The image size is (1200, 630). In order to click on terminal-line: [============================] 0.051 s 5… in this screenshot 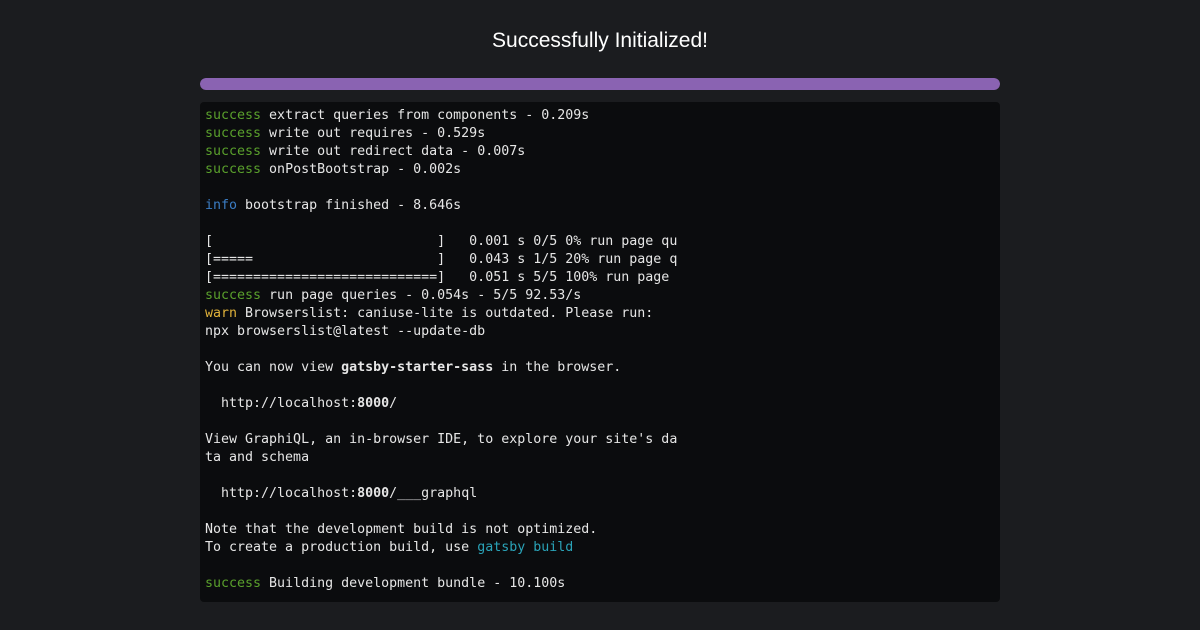, I will do `click(600, 278)`.